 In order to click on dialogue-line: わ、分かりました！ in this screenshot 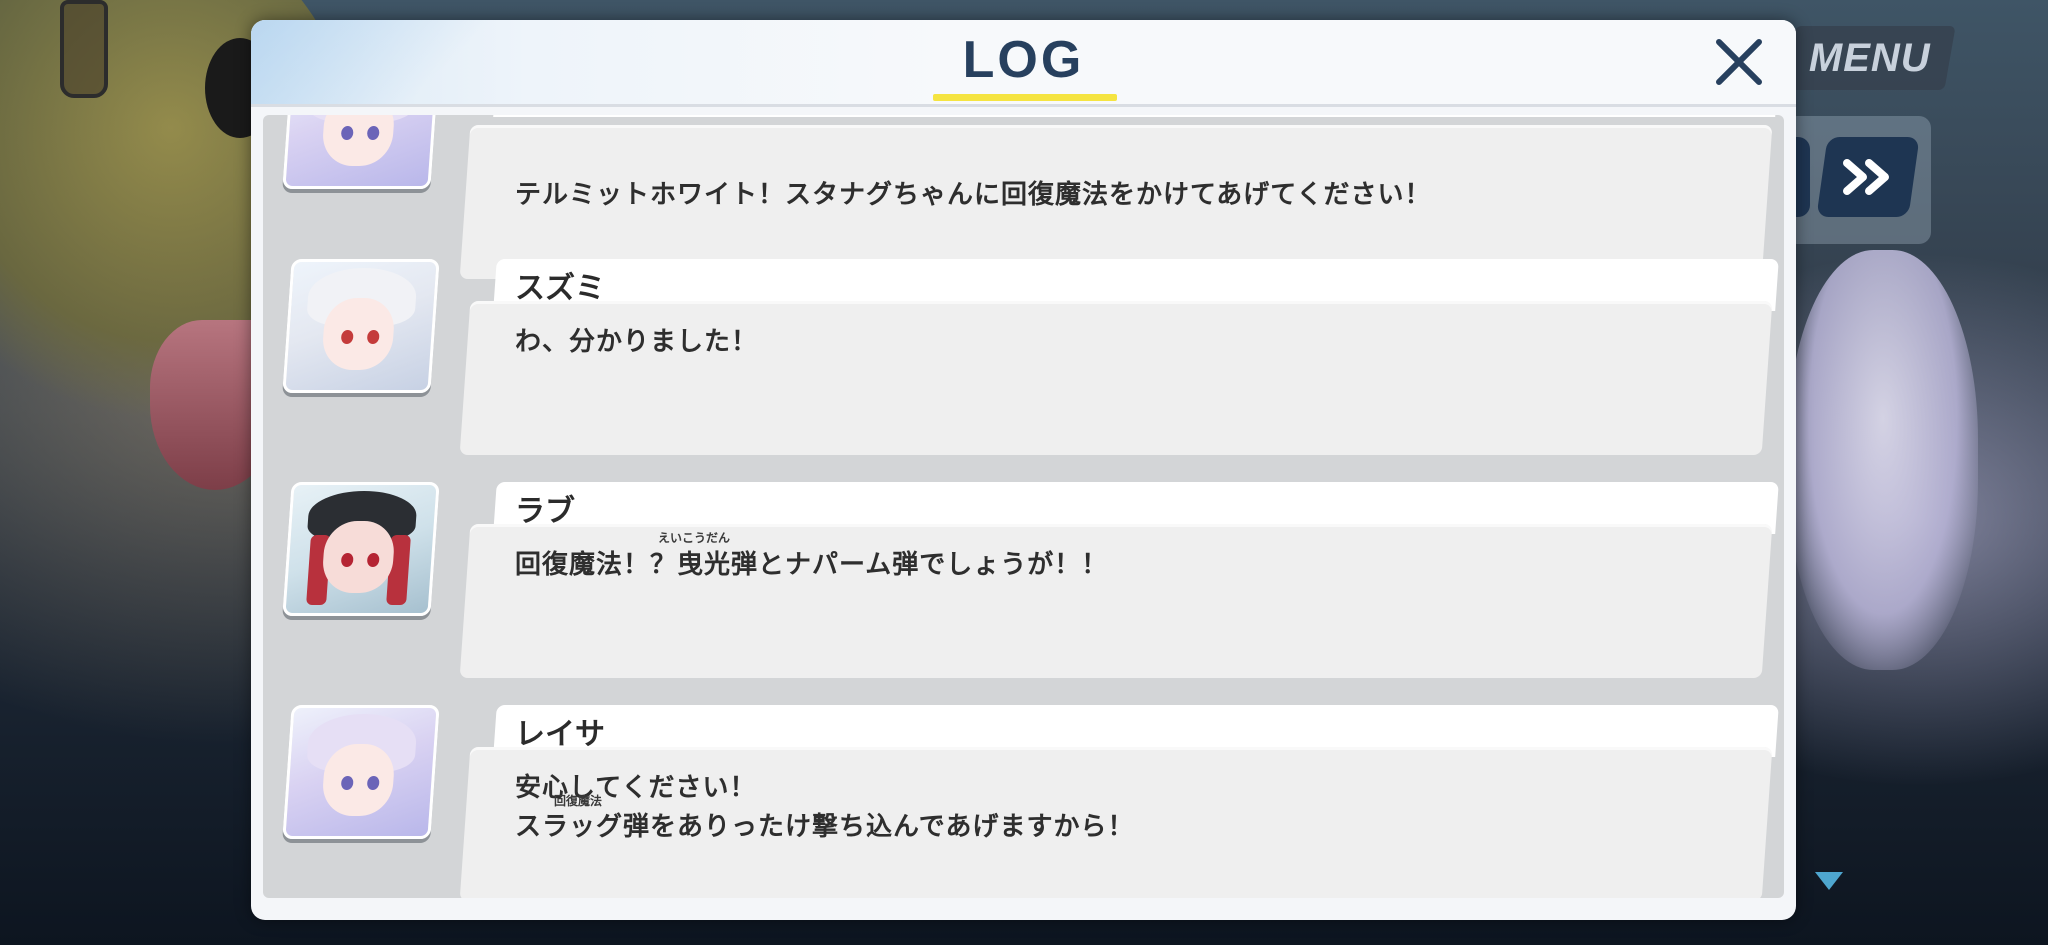, I will do `click(637, 342)`.